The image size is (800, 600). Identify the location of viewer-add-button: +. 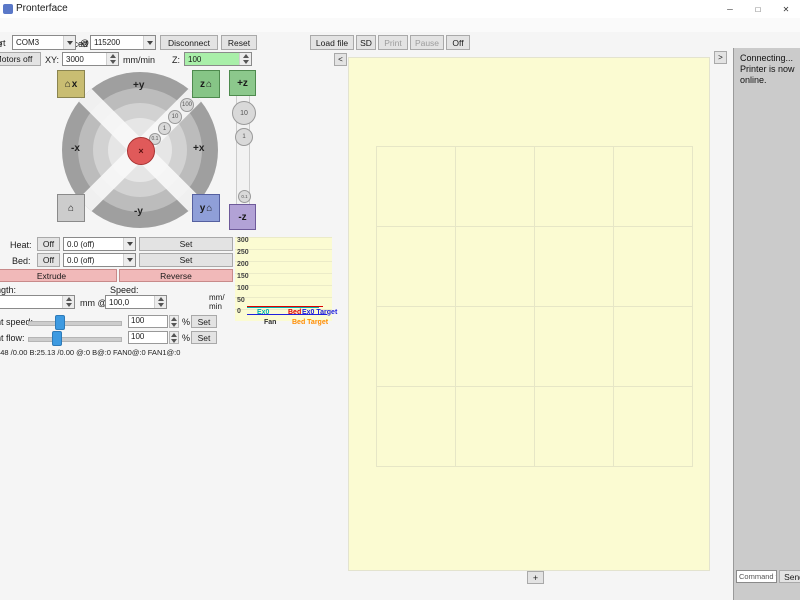
(535, 577).